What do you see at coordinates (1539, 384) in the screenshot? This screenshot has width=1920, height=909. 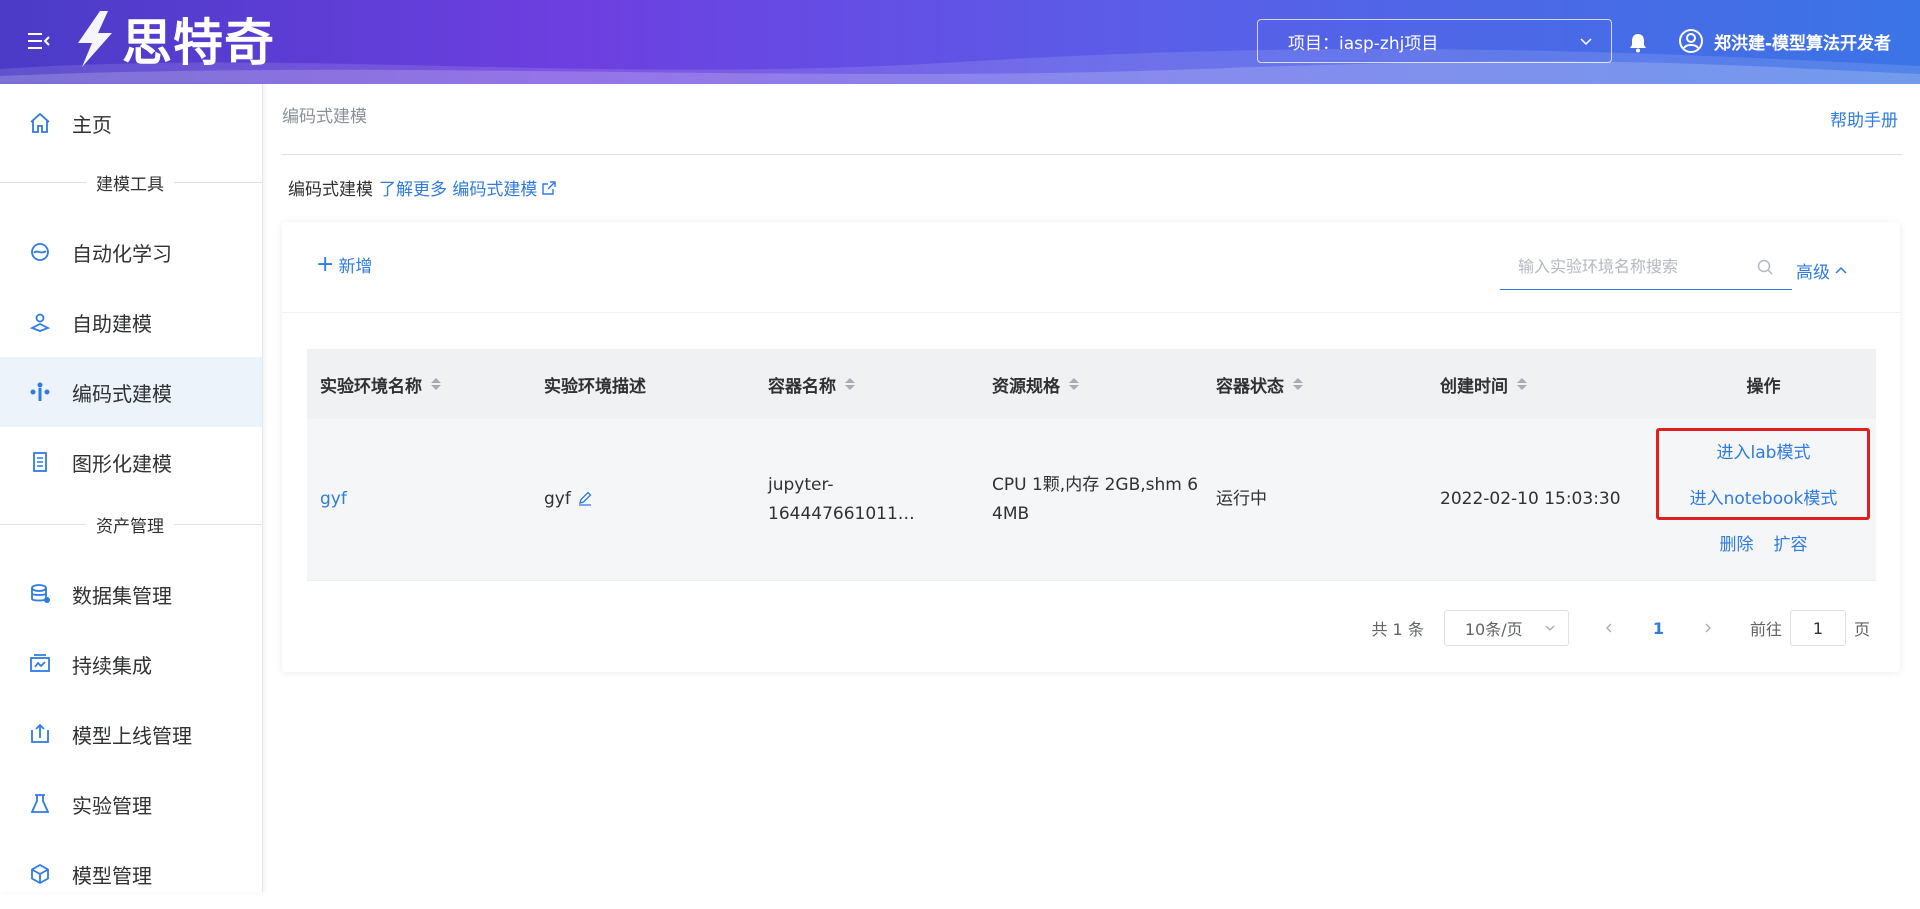 I see `column-header-created: 创建时间` at bounding box center [1539, 384].